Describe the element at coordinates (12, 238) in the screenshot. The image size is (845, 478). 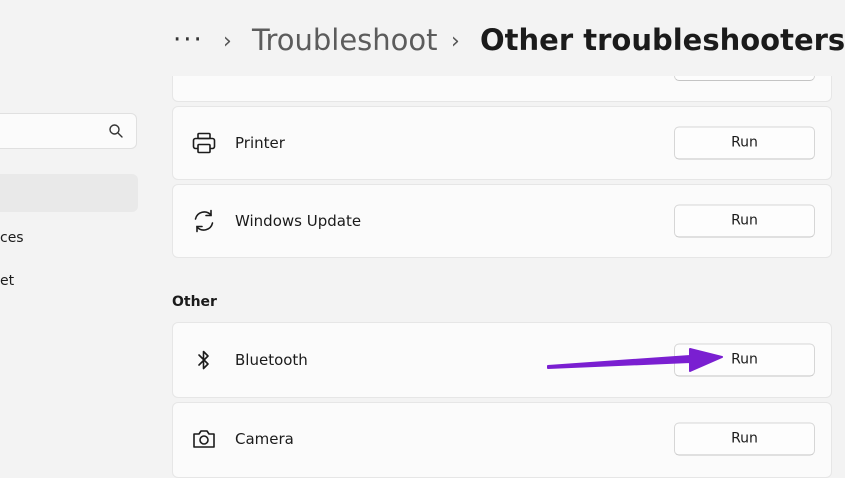
I see `sidebar-item-label: ces` at that location.